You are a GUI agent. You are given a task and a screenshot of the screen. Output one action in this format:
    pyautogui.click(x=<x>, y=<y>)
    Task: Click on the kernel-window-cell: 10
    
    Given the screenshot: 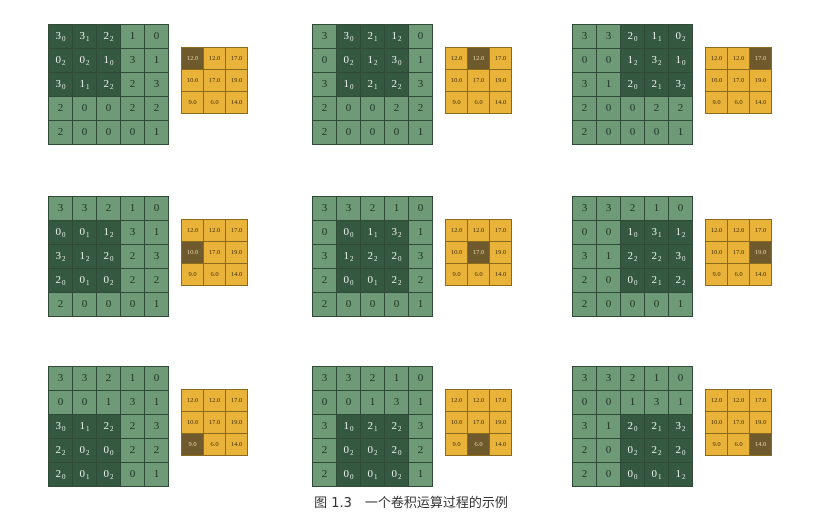 What is the action you would take?
    pyautogui.click(x=680, y=60)
    